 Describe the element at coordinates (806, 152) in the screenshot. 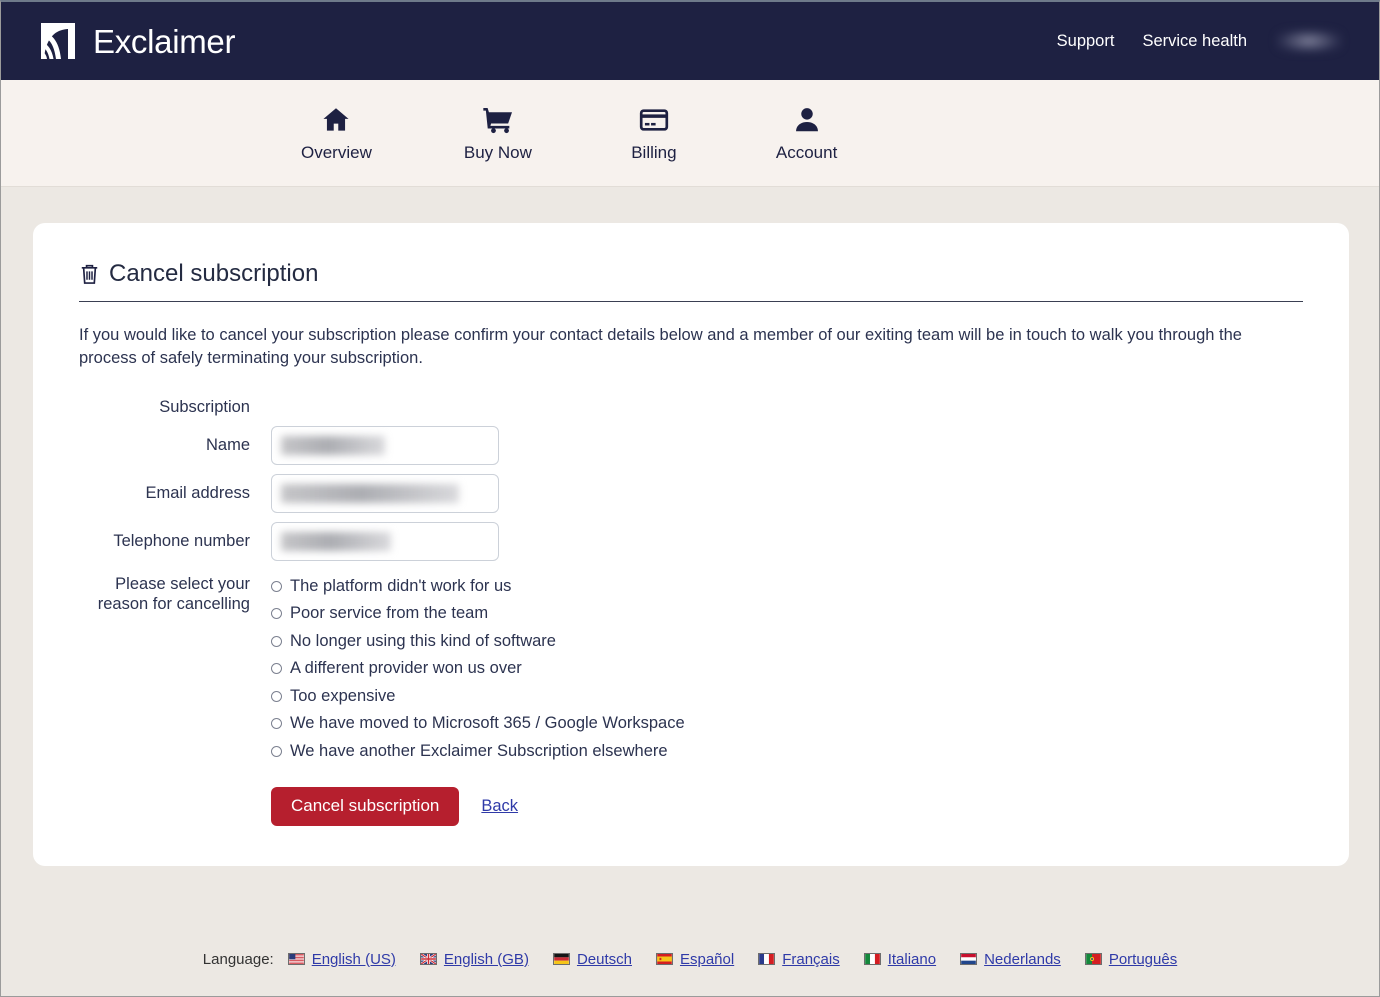

I see `nav-label-account: Account` at that location.